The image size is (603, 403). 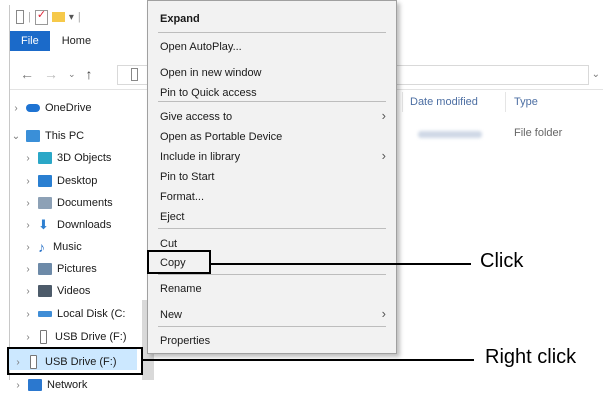 What do you see at coordinates (181, 289) in the screenshot?
I see `menu-item-rename: Rename` at bounding box center [181, 289].